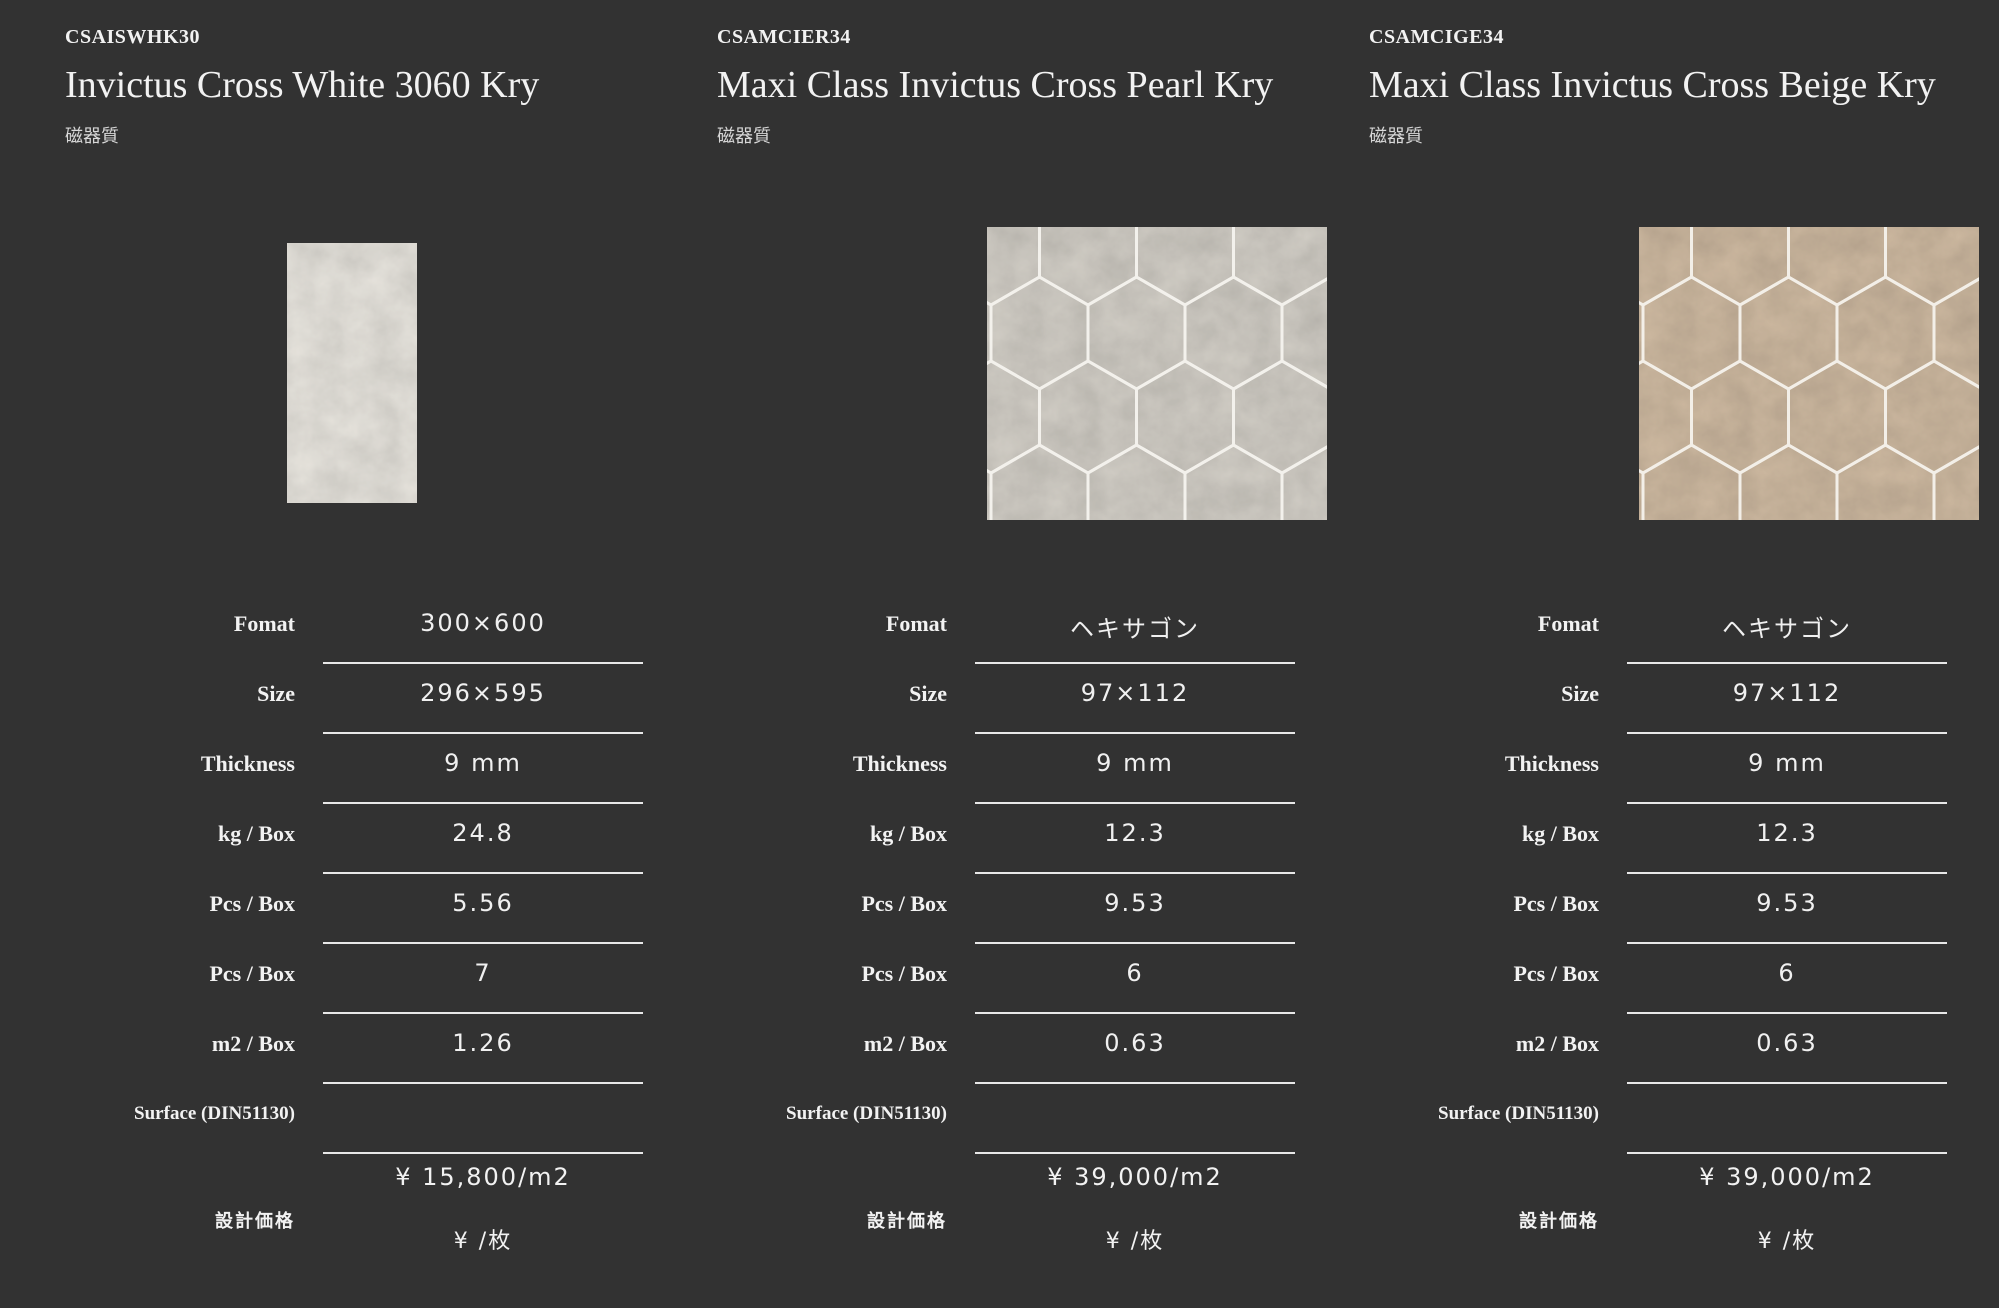 Image resolution: width=1999 pixels, height=1308 pixels. What do you see at coordinates (1007, 630) in the screenshot?
I see `spec-row-fomat: Fomat ヘキサゴン` at bounding box center [1007, 630].